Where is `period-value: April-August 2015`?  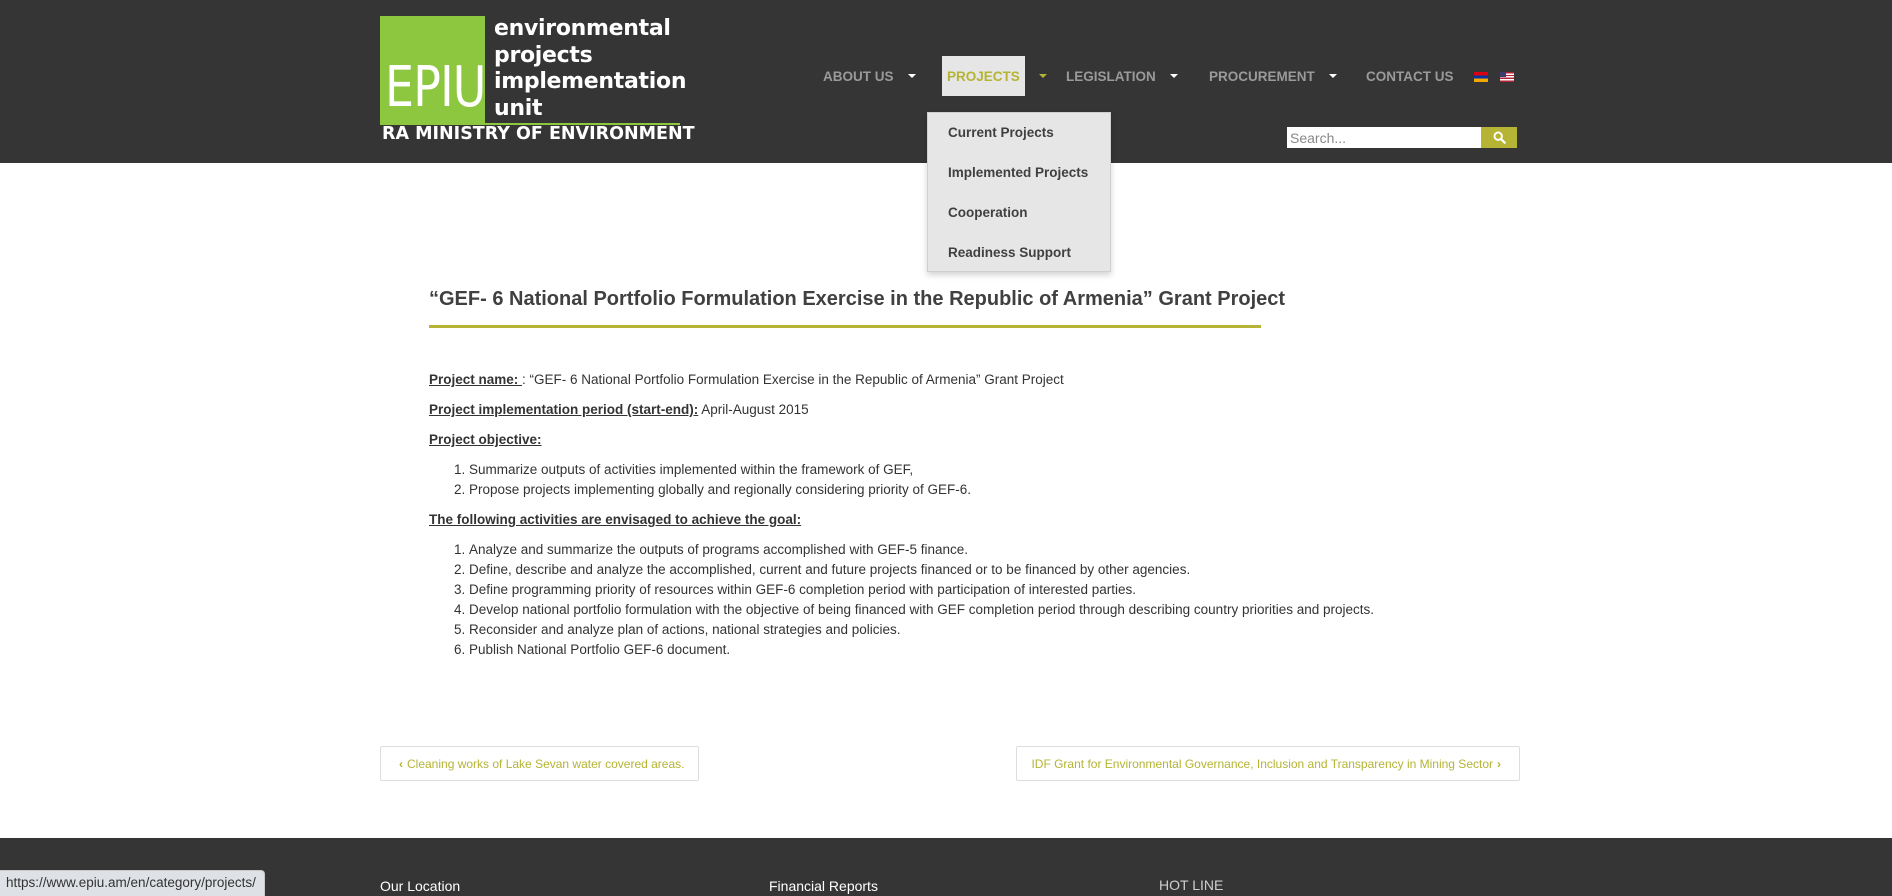 period-value: April-August 2015 is located at coordinates (753, 409).